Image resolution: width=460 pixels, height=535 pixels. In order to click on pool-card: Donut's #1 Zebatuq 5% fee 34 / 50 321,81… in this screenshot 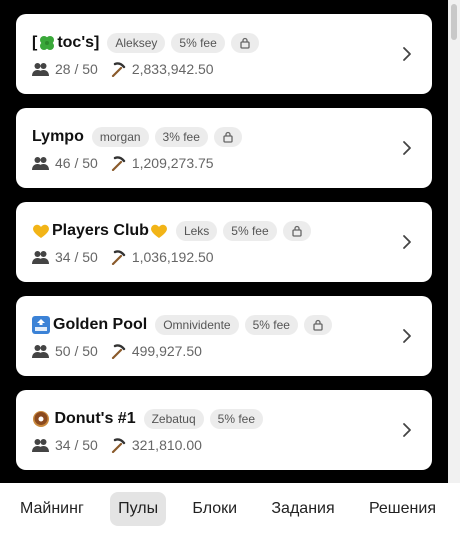, I will do `click(224, 430)`.